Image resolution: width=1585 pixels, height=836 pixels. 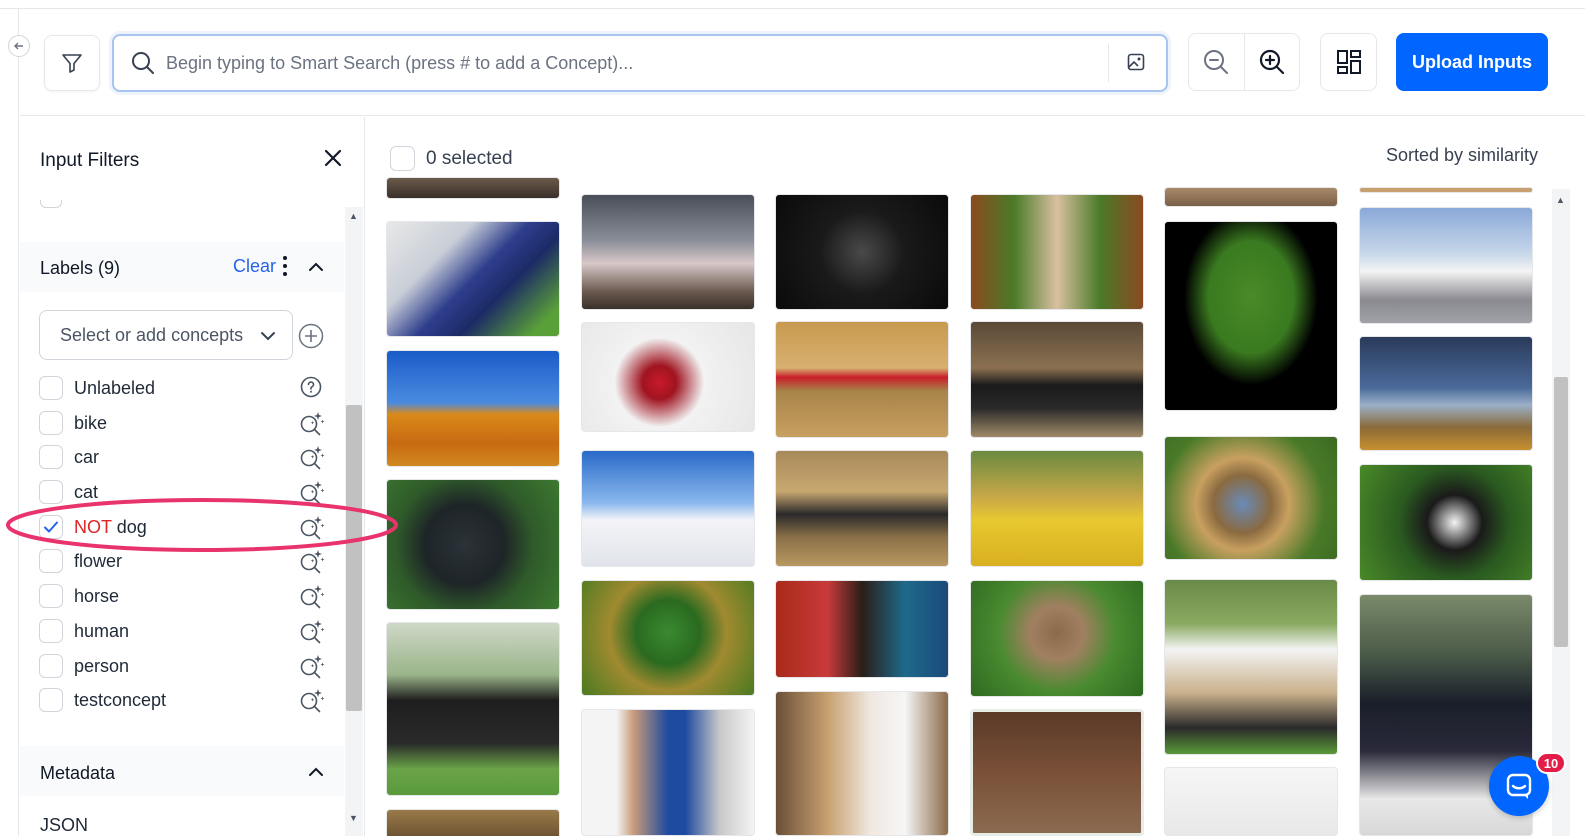 I want to click on zoom-controls, so click(x=1244, y=62).